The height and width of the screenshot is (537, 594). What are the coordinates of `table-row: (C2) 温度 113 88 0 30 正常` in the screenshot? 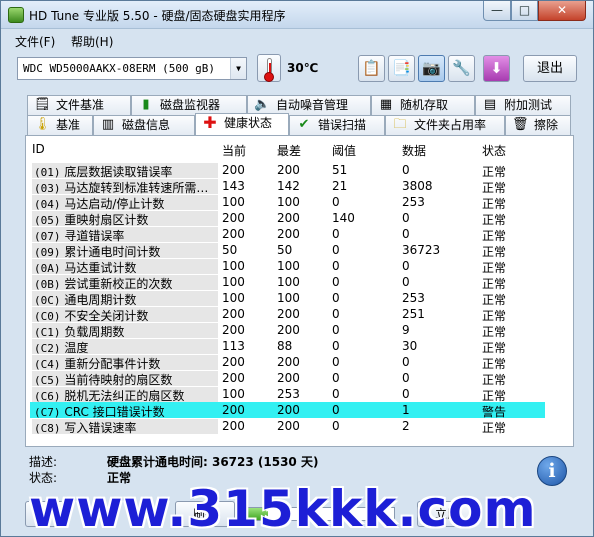 It's located at (287, 346).